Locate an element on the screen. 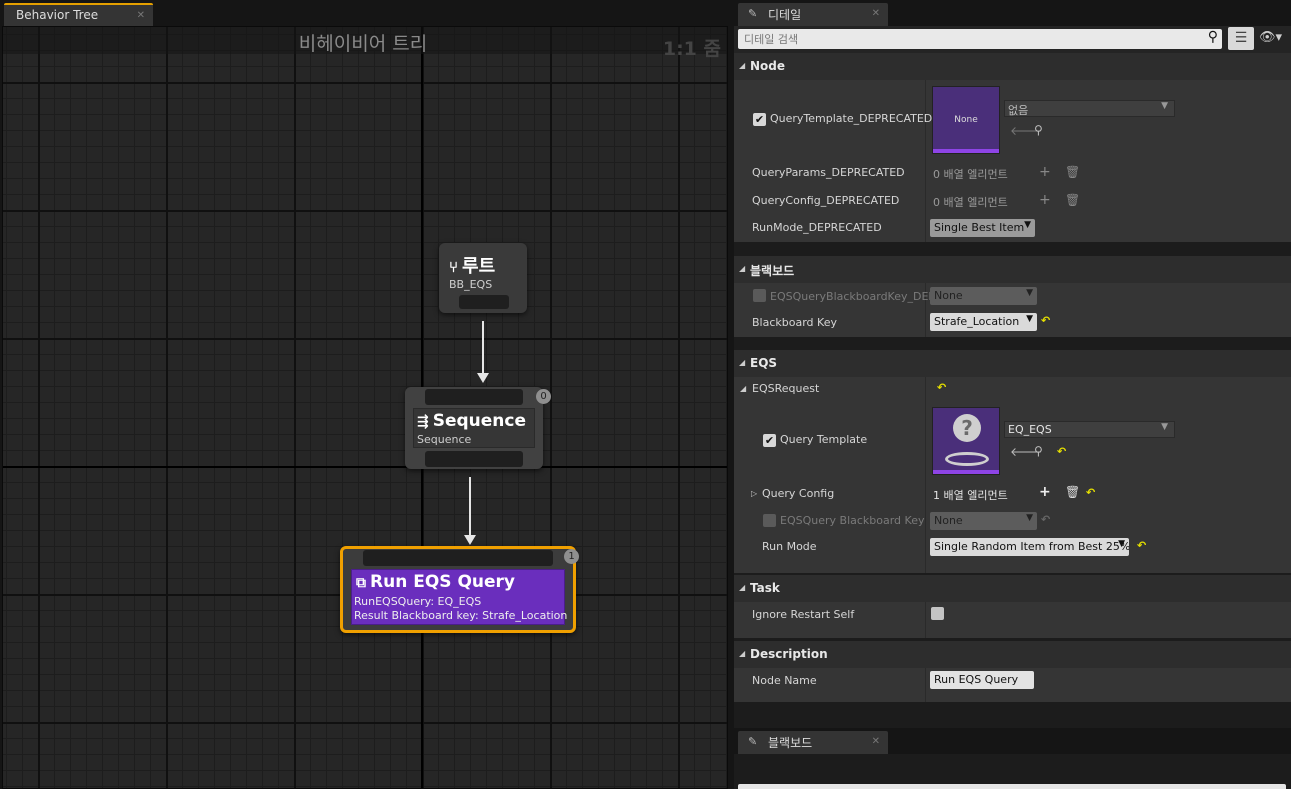  eqs-bb-key-deprecated-label: EQSQueryBlackboardKey_DEPI is located at coordinates (854, 296).